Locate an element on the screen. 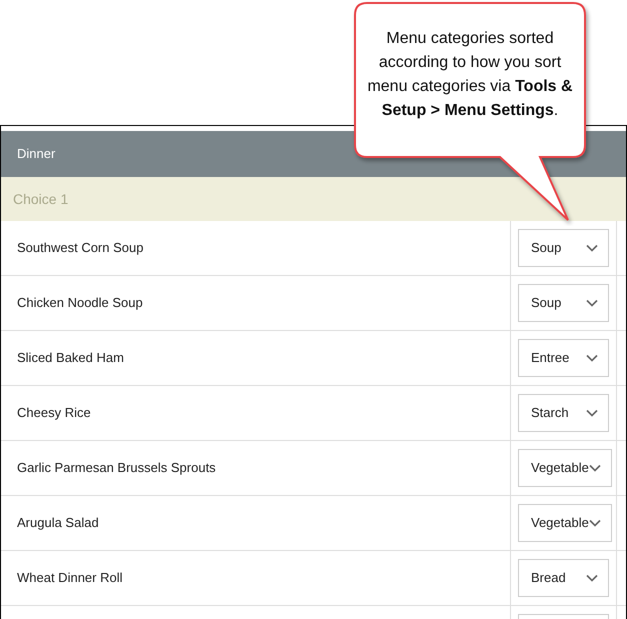  group-title: Choice 1 is located at coordinates (40, 199).